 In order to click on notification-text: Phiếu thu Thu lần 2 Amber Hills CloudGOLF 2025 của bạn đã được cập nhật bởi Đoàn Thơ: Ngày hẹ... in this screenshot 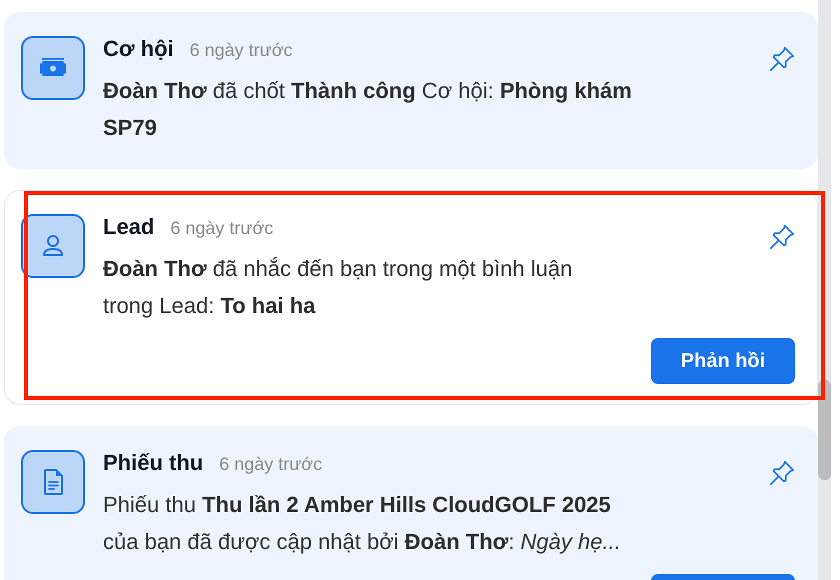, I will do `click(362, 523)`.